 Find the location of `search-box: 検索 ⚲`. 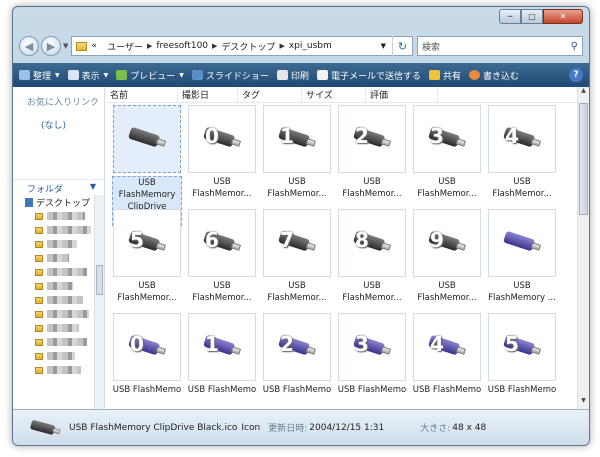

search-box: 検索 ⚲ is located at coordinates (500, 46).